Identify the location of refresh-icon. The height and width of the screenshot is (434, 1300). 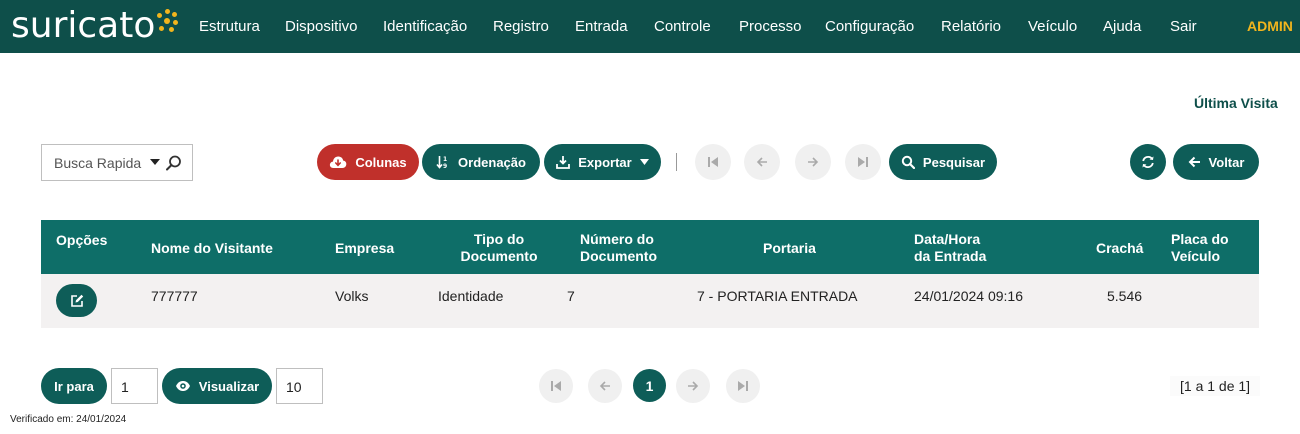
(1148, 162).